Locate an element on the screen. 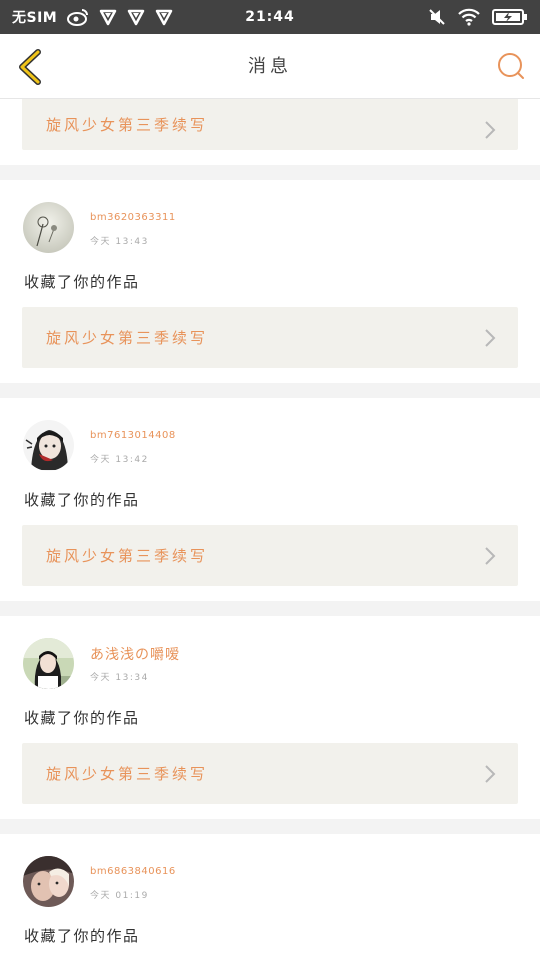 The width and height of the screenshot is (540, 960). search-button is located at coordinates (511, 66).